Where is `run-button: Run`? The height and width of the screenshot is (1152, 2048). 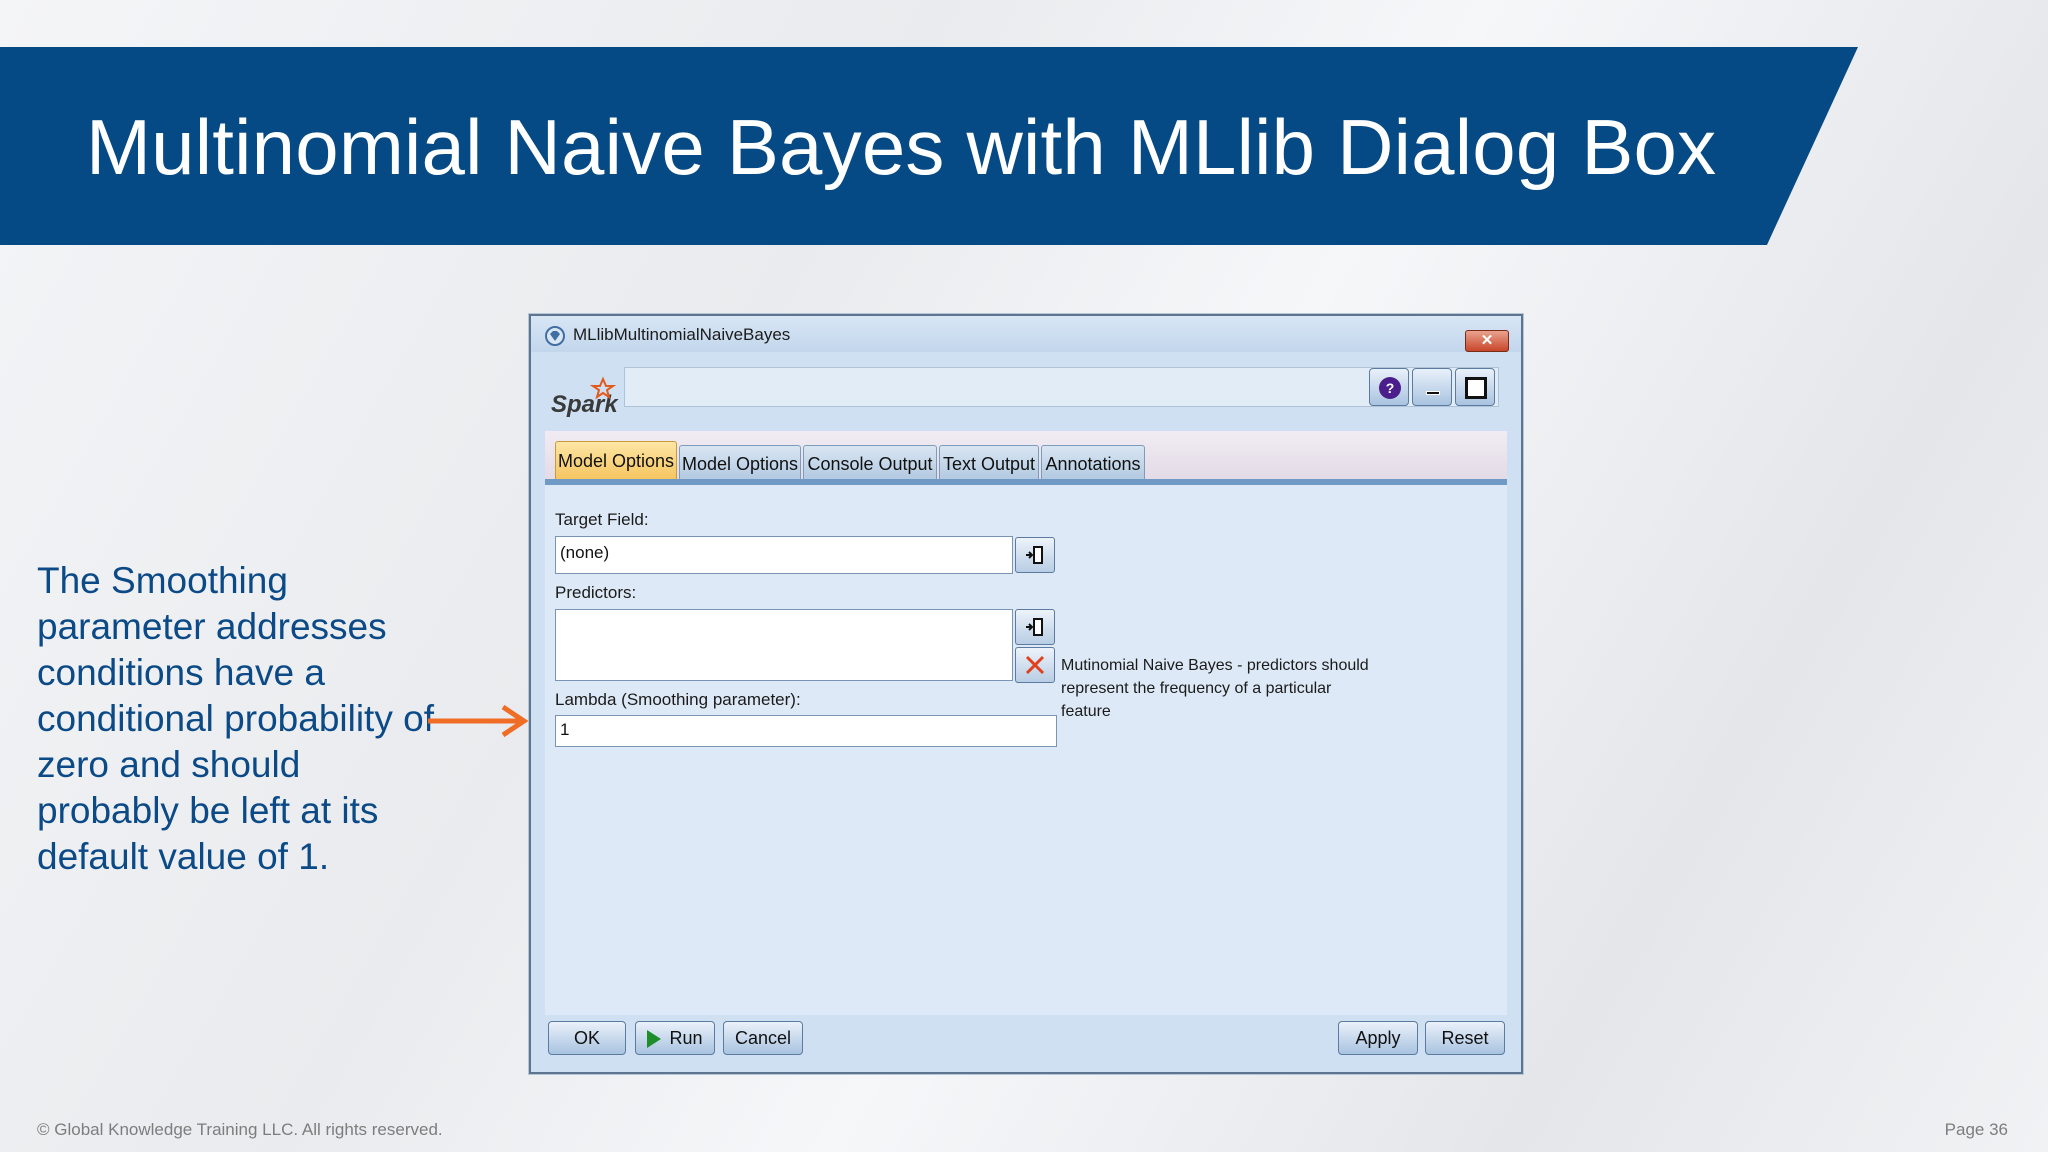
run-button: Run is located at coordinates (675, 1038).